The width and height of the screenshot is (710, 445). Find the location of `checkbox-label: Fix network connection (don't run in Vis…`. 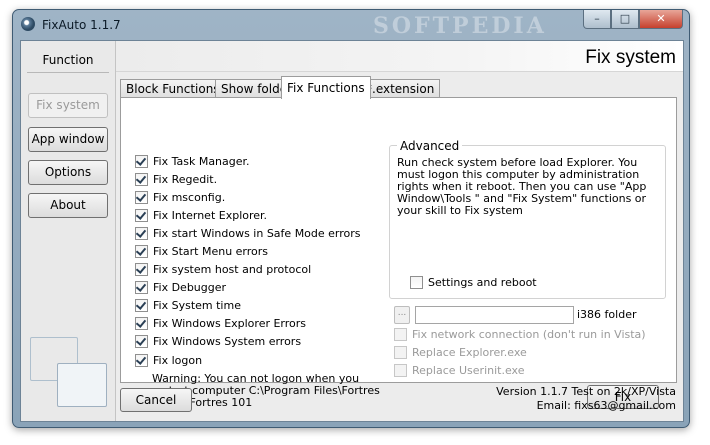

checkbox-label: Fix network connection (don't run in Vis… is located at coordinates (529, 334).